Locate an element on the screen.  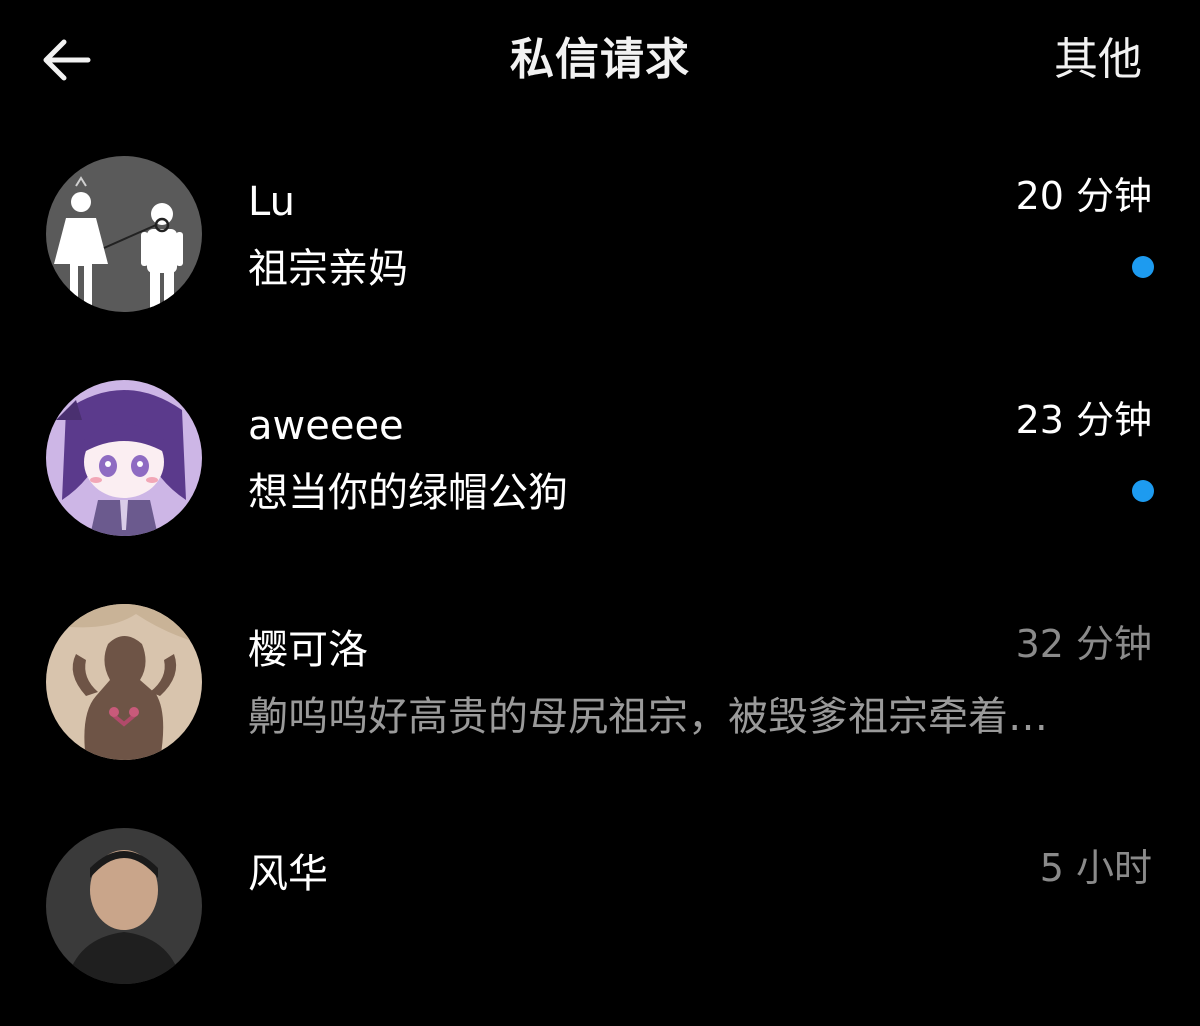
conversation-preview: 想当你的绿帽公狗 is located at coordinates (408, 493).